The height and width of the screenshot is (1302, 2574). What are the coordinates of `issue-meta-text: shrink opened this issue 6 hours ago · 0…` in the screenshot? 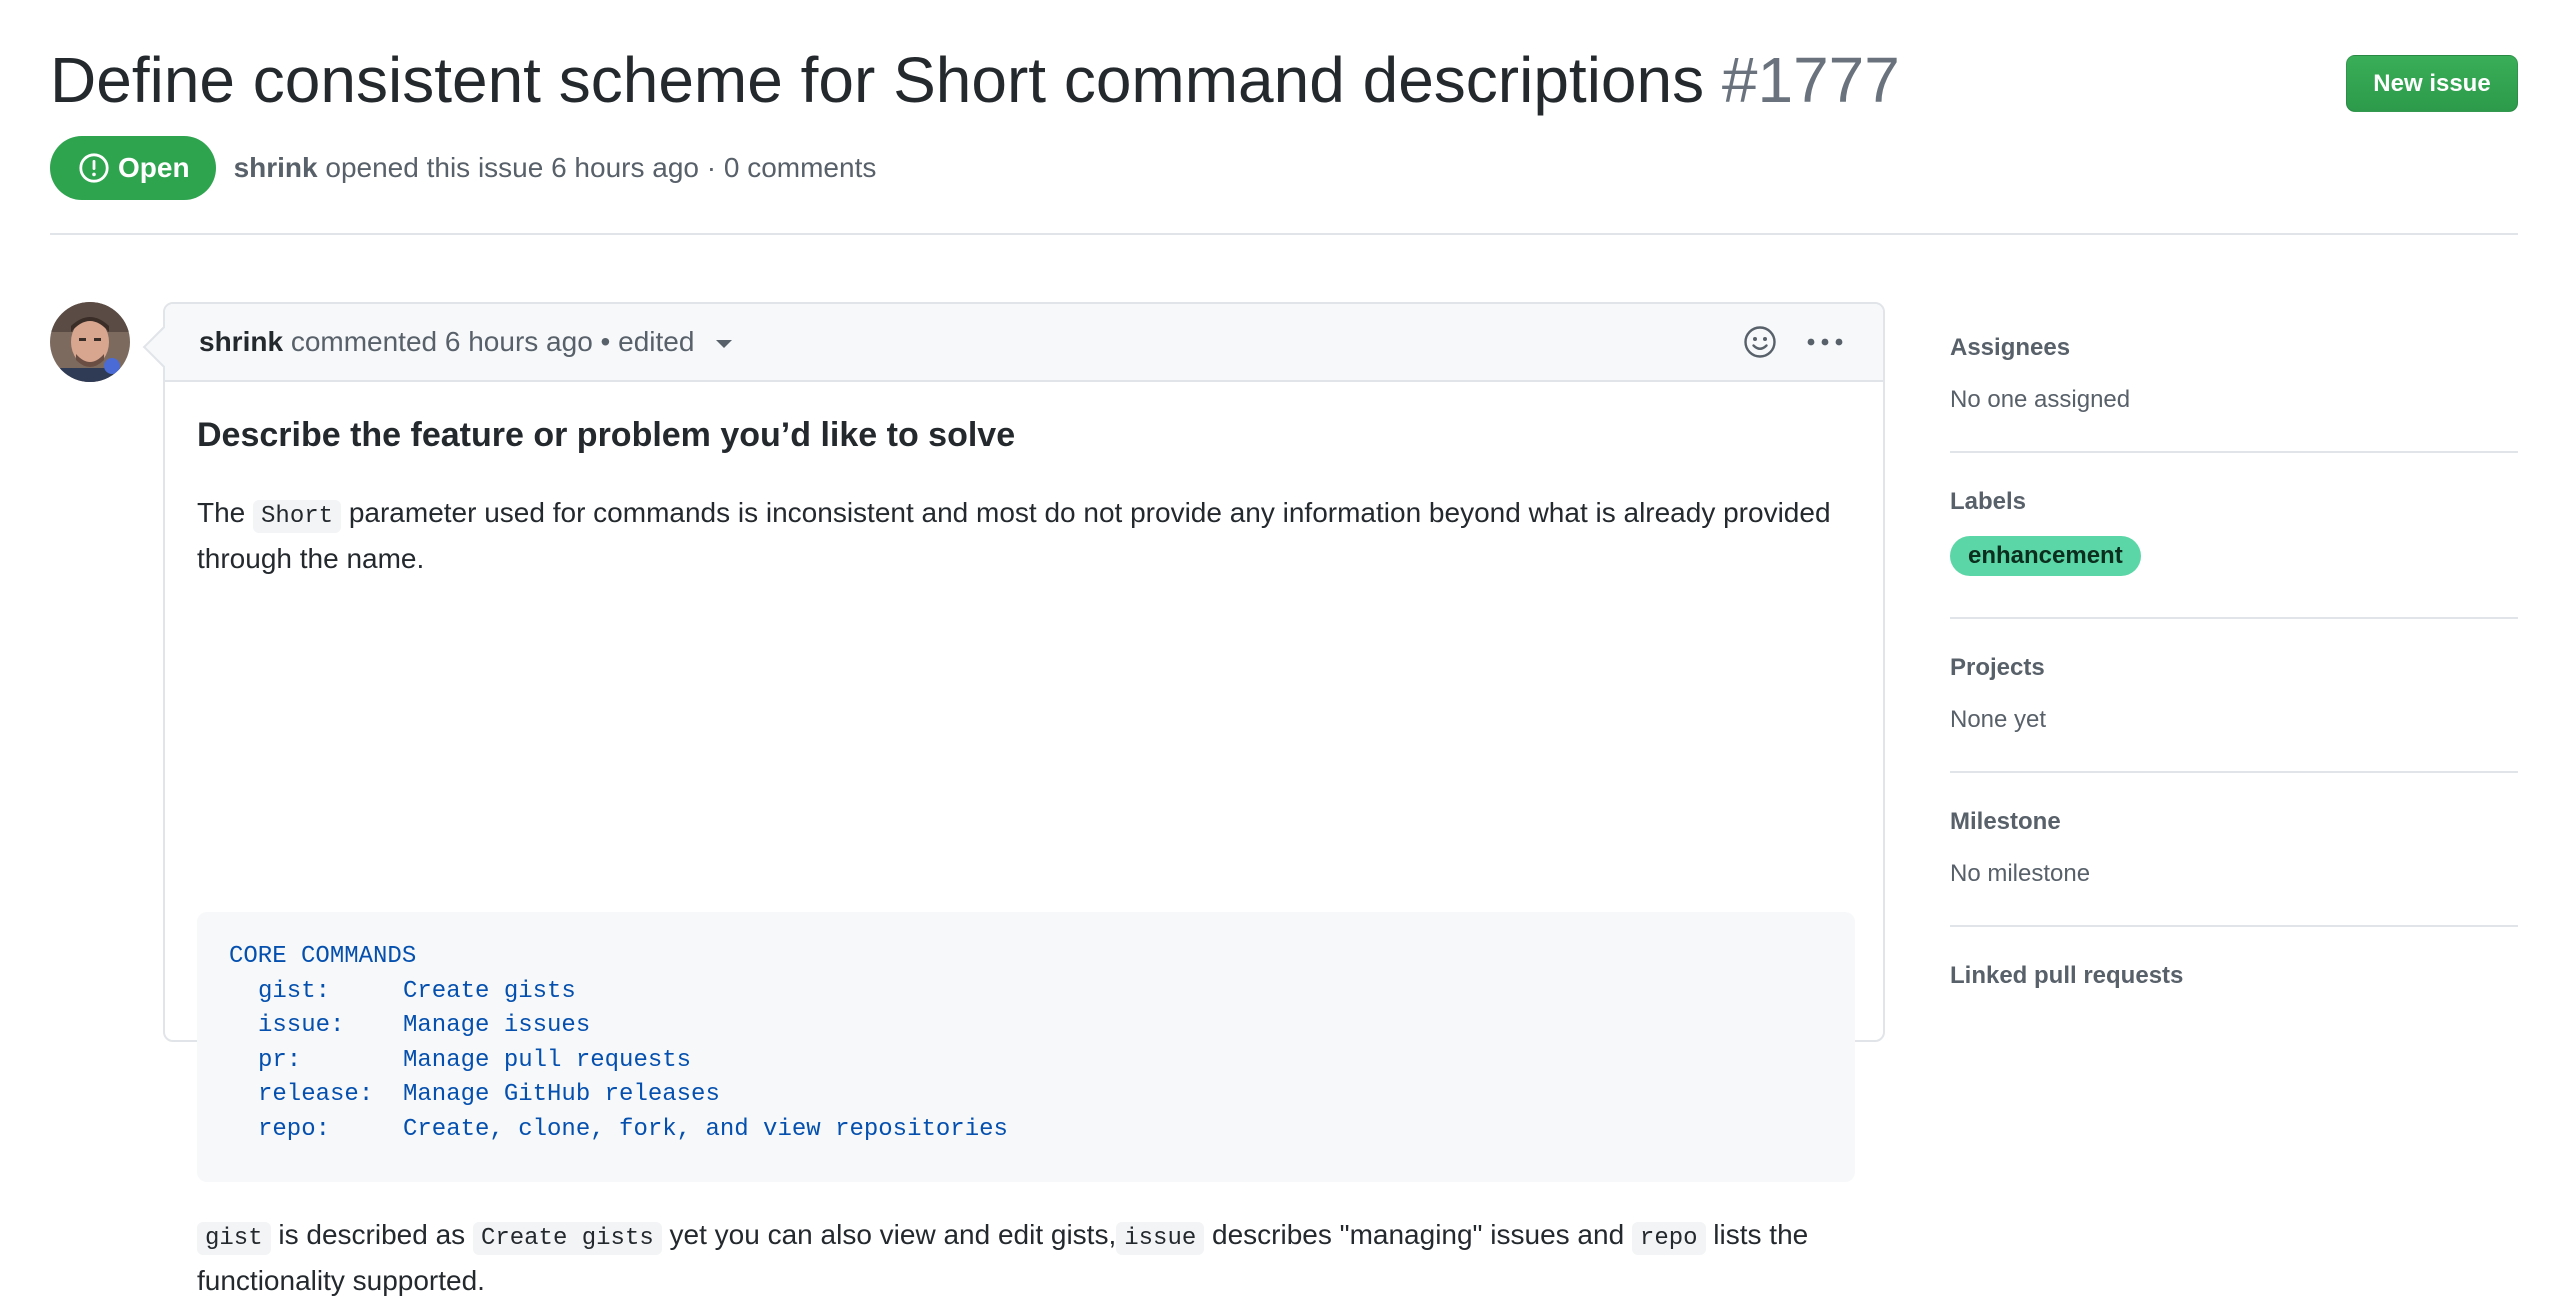 It's located at (555, 168).